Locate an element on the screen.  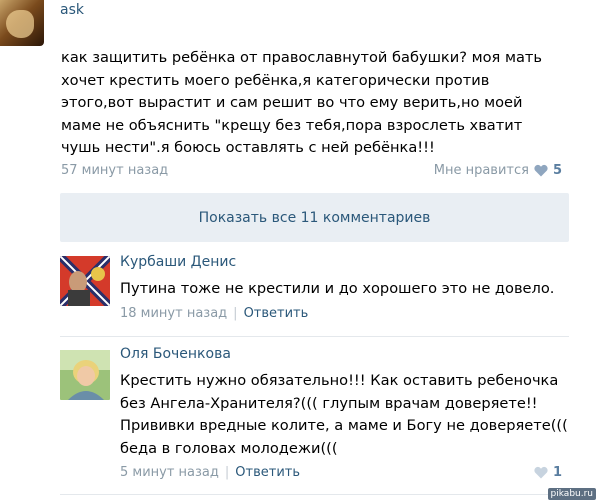
comment-timestamp: 5 минут назад is located at coordinates (169, 472).